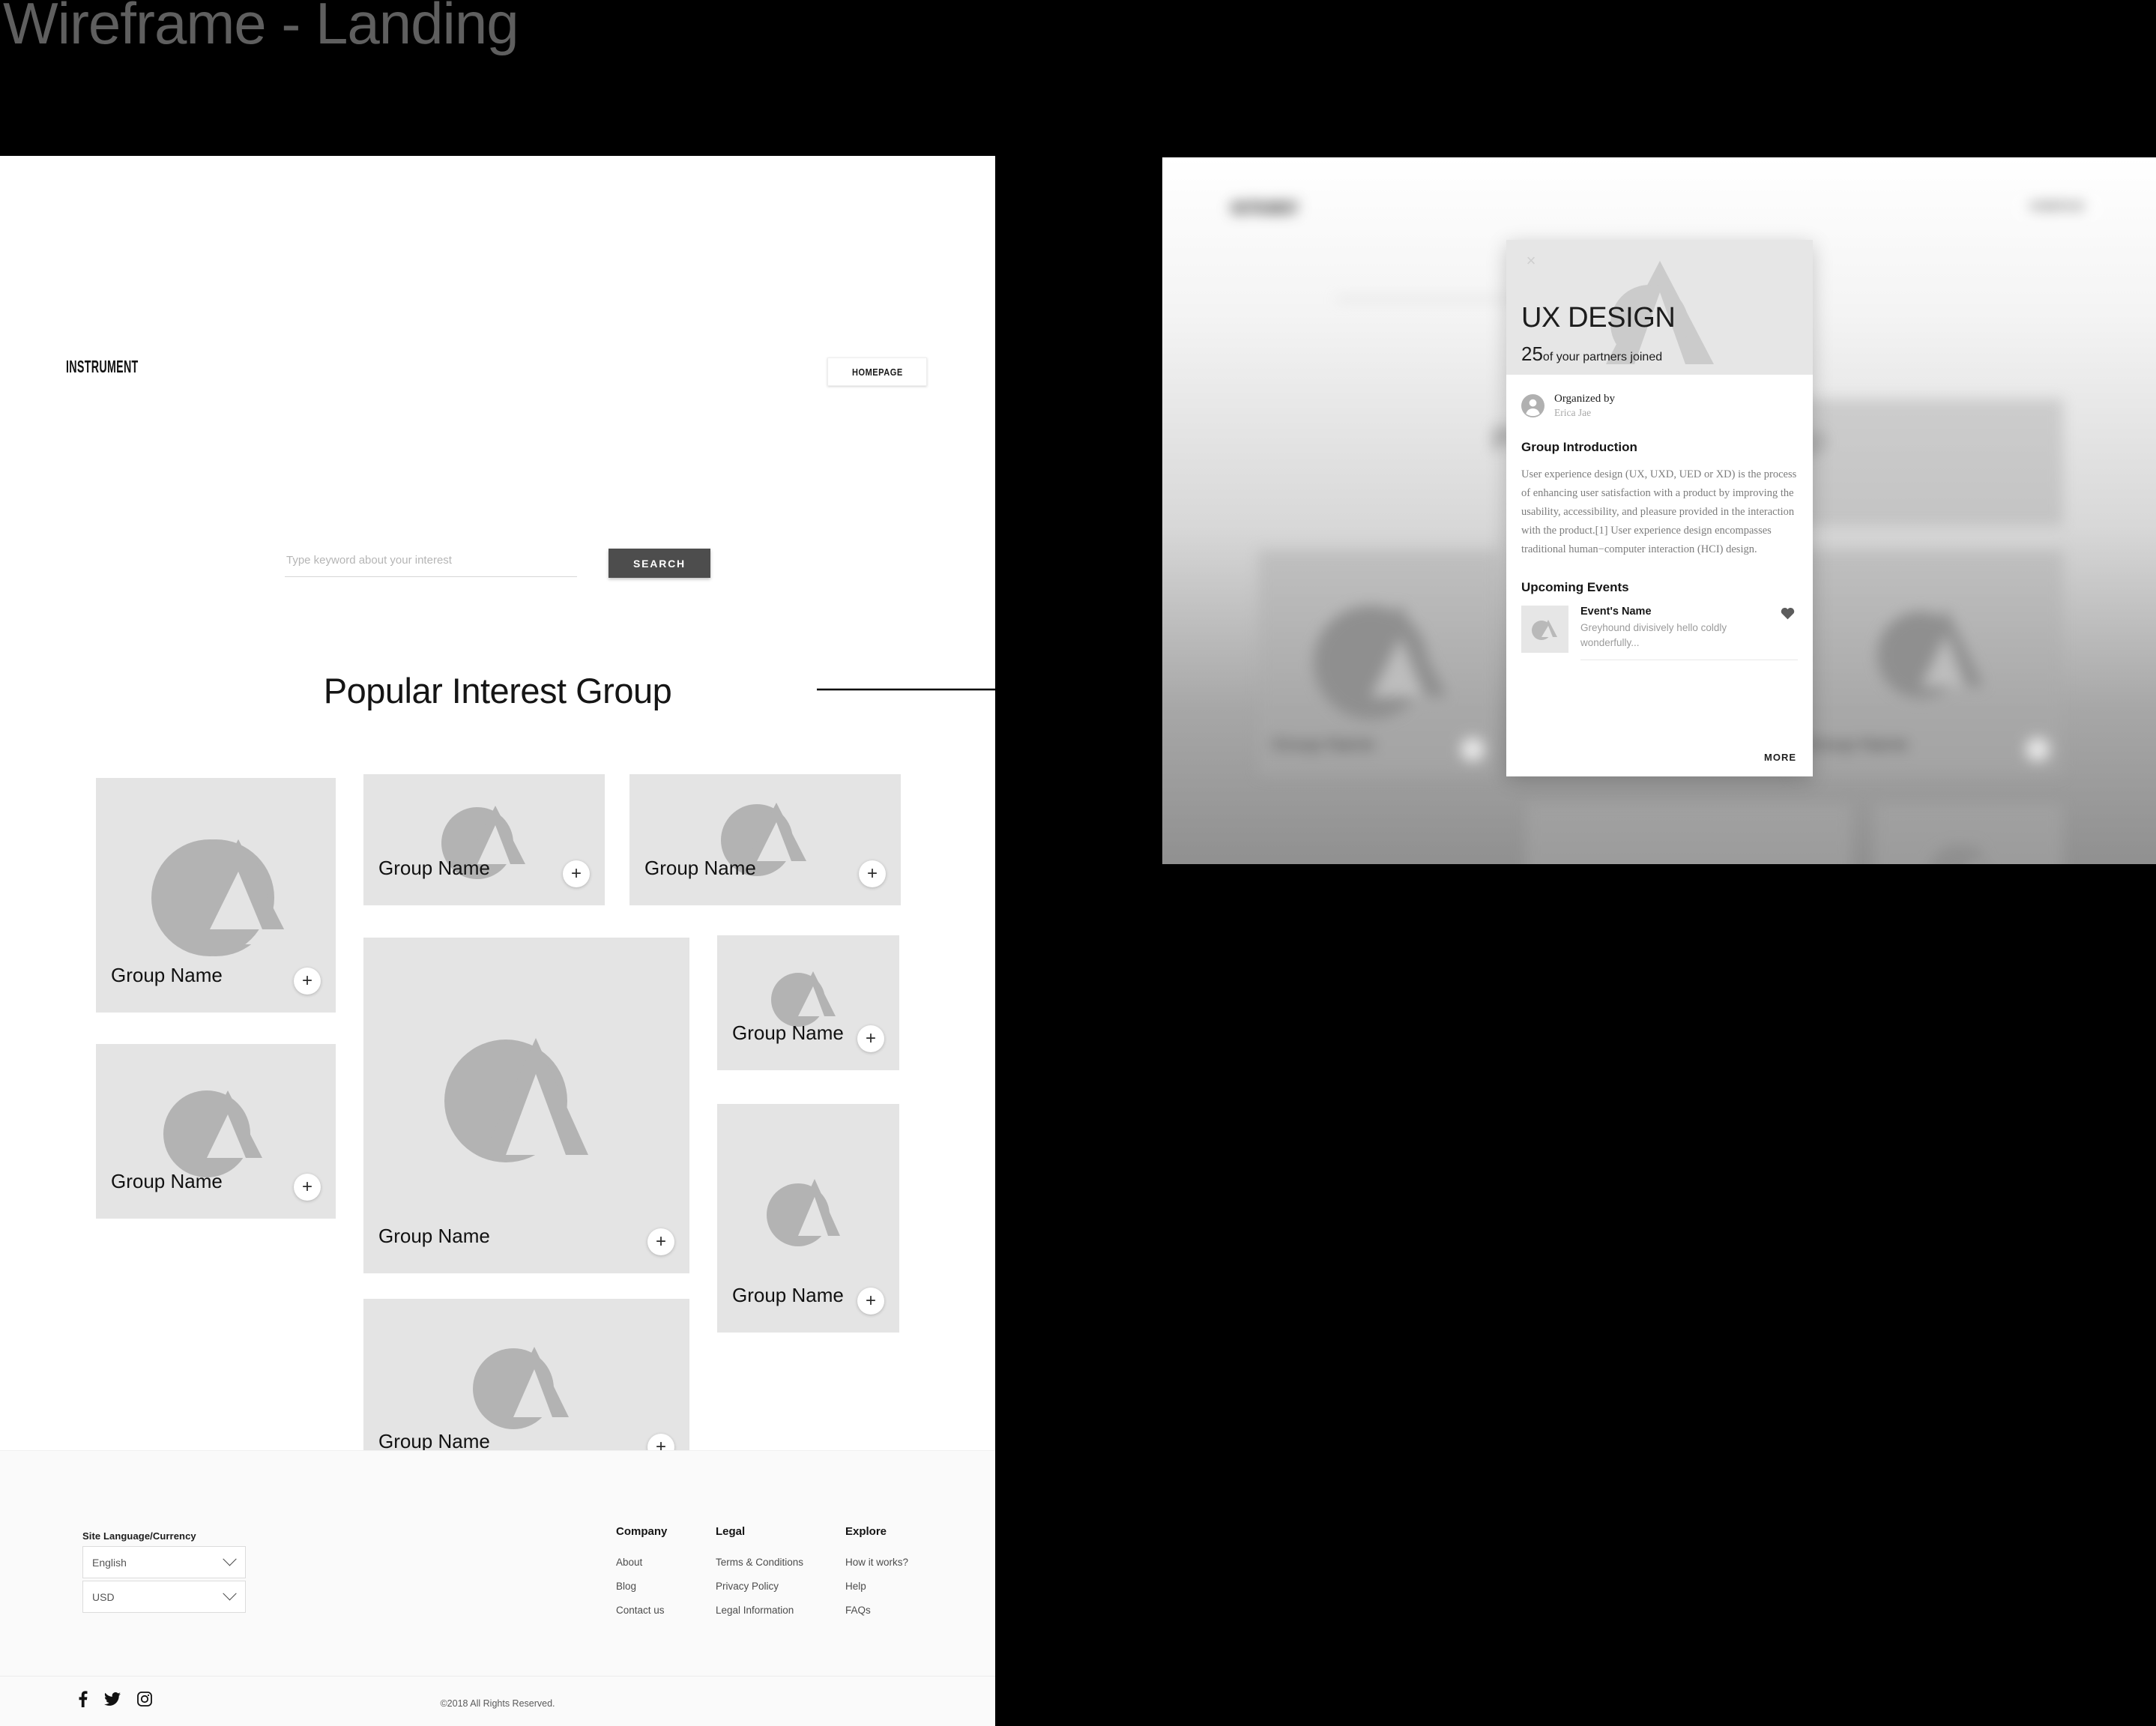  I want to click on footer-column-company: Company About Blog Contact us, so click(641, 1577).